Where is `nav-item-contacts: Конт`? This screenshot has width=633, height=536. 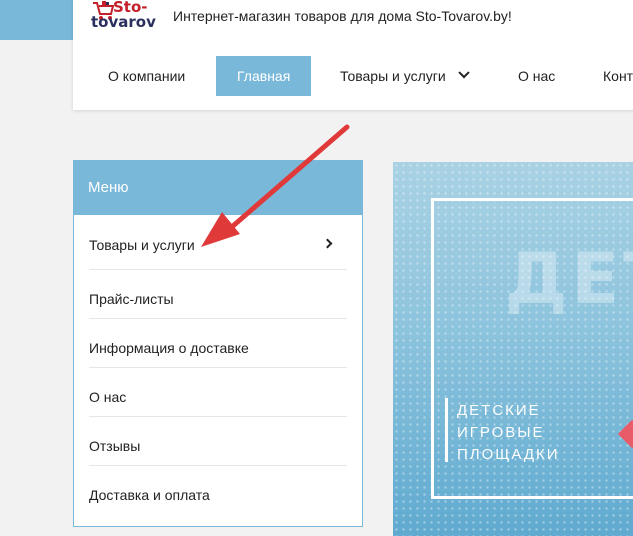
nav-item-contacts: Конт is located at coordinates (618, 76).